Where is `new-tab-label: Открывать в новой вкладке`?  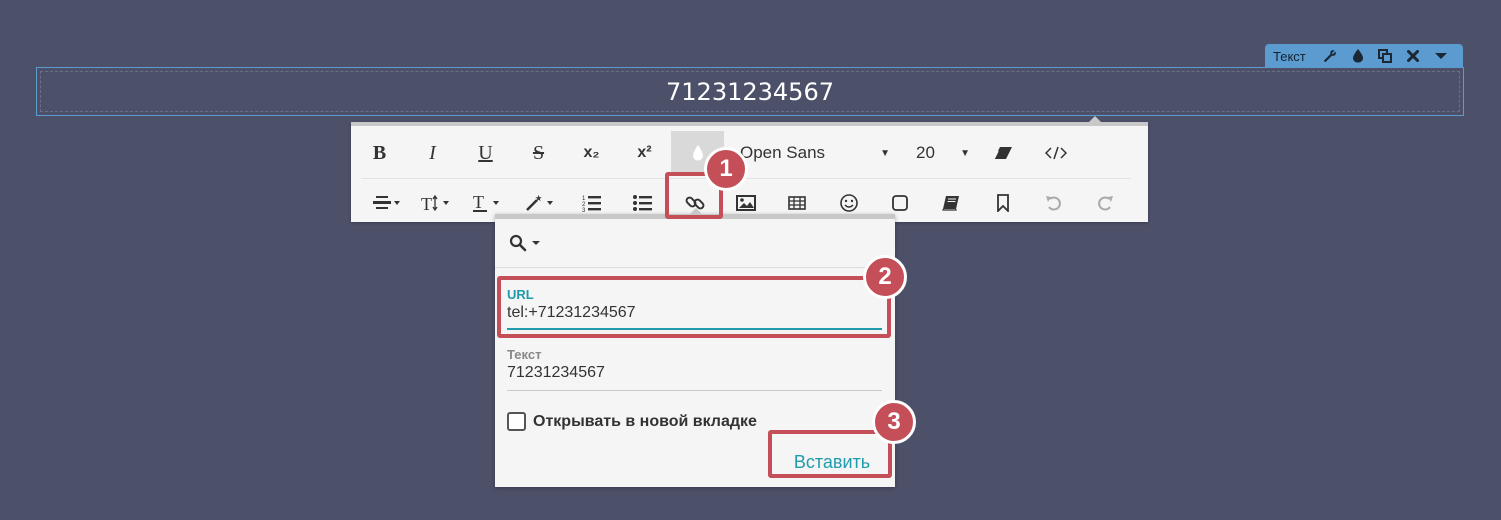
new-tab-label: Открывать в новой вкладке is located at coordinates (645, 421).